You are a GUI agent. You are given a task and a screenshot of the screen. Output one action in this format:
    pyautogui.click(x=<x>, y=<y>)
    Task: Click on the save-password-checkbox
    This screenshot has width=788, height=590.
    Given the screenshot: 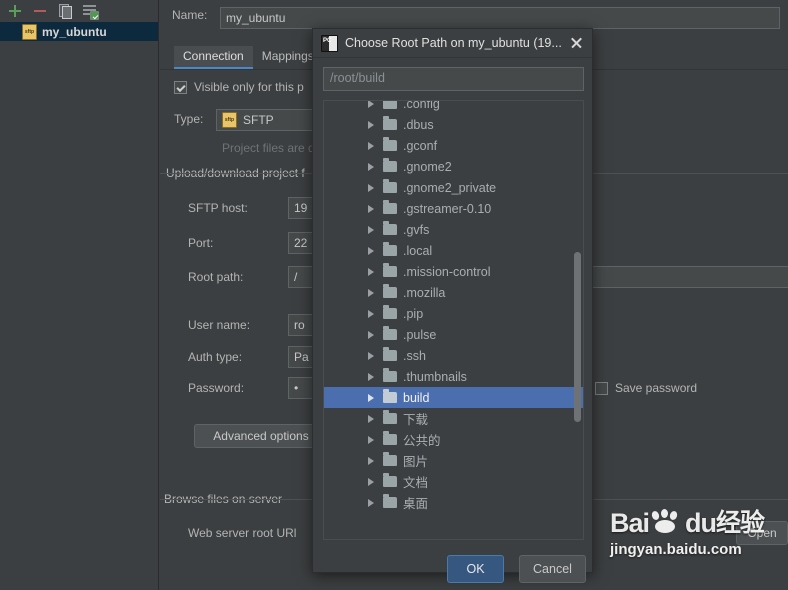 What is the action you would take?
    pyautogui.click(x=601, y=388)
    